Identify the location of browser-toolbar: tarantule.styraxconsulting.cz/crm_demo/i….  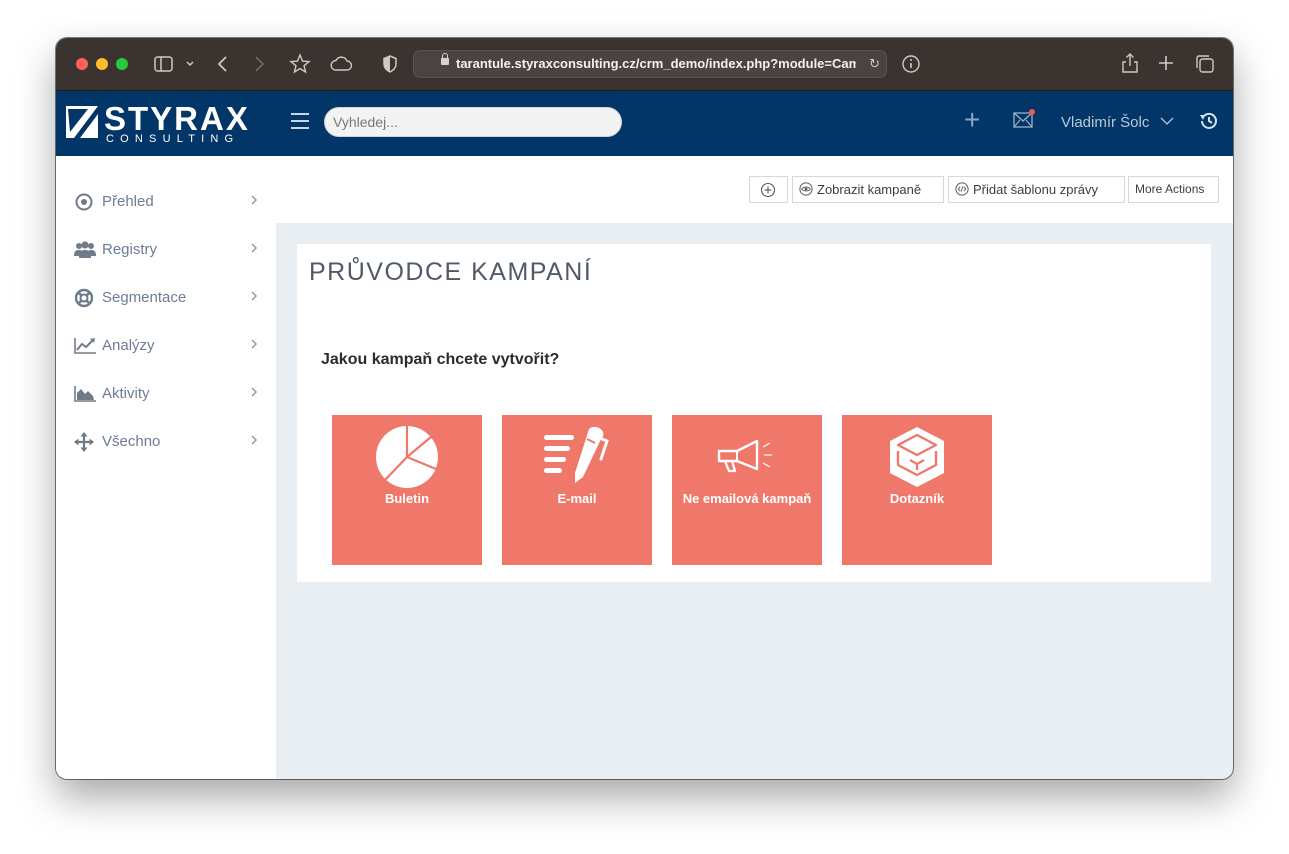
(644, 64).